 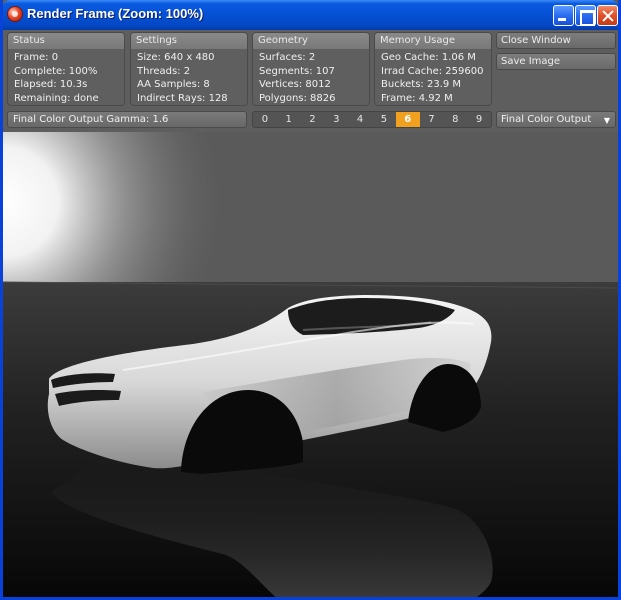 I want to click on minimize-button, so click(x=563, y=15).